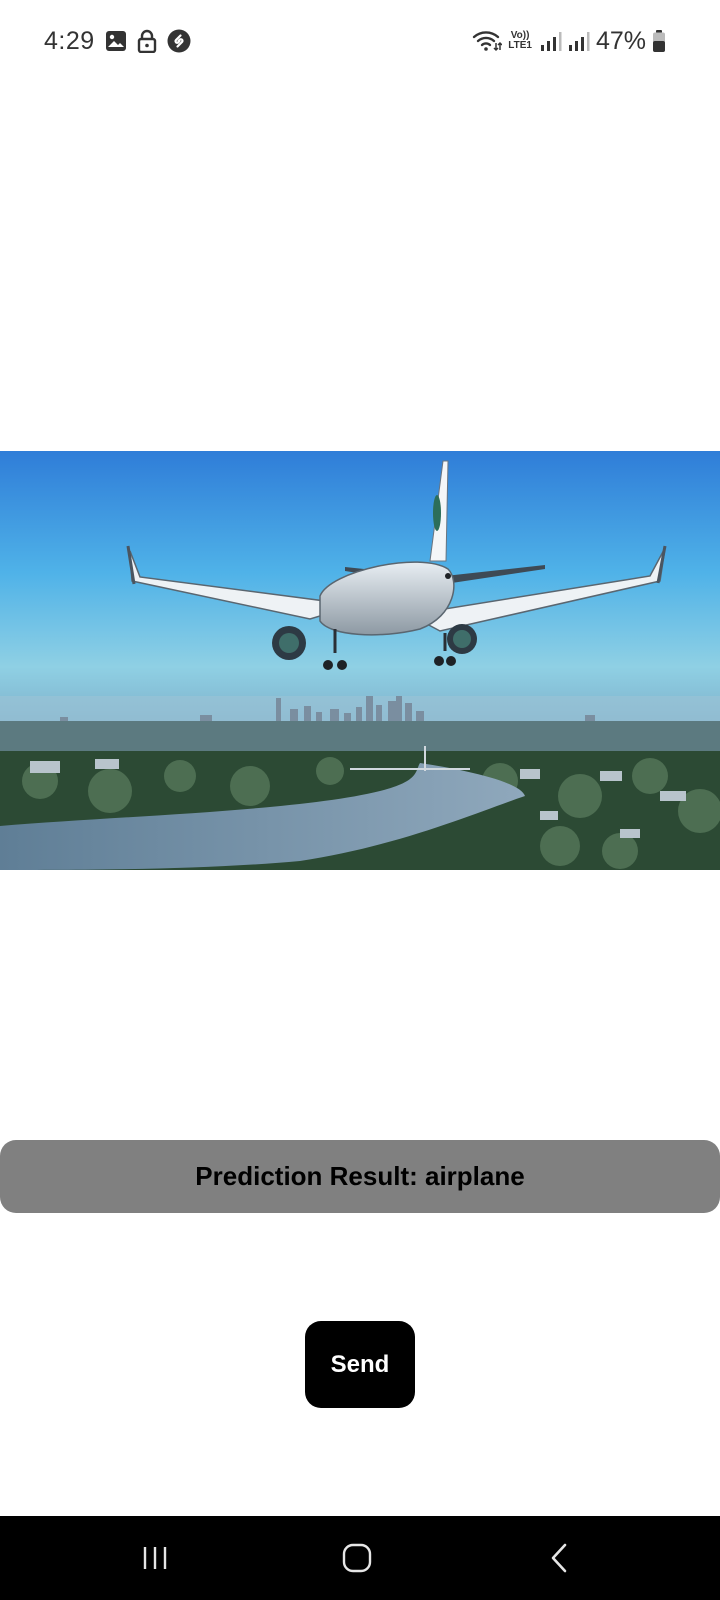 The height and width of the screenshot is (1600, 720). I want to click on gallery-icon, so click(116, 41).